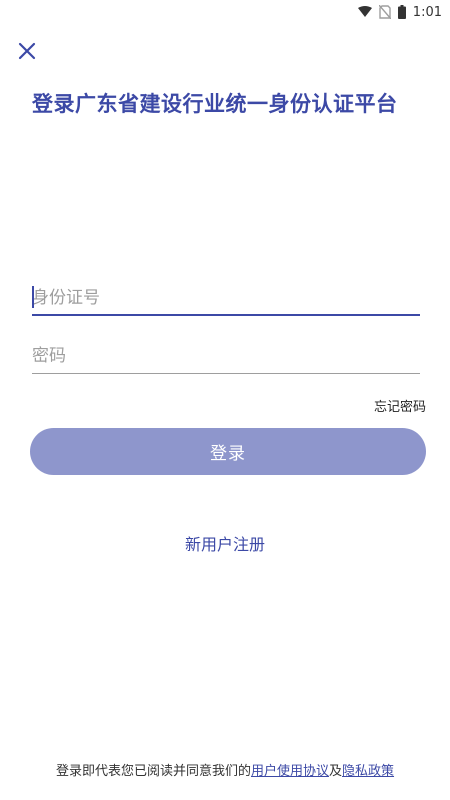  I want to click on wifi-icon, so click(364, 12).